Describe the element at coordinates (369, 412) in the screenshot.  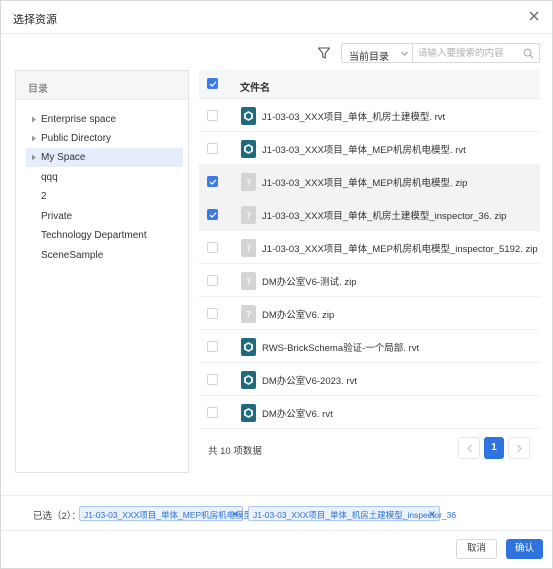
I see `file-row: DM办公室V6. rvt` at that location.